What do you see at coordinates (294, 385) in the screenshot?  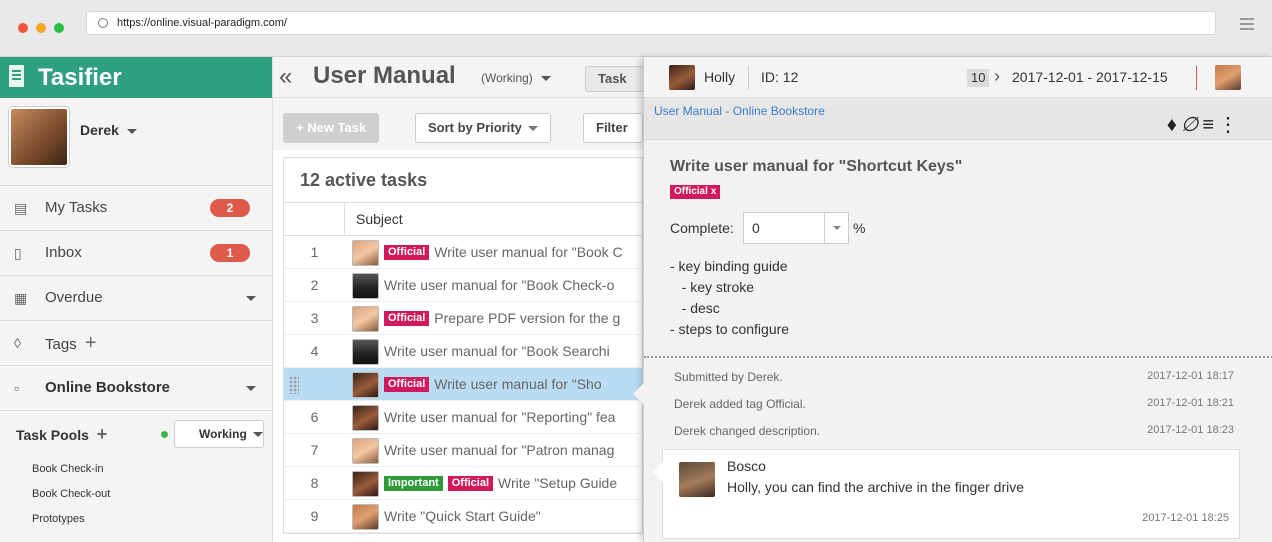 I see `drag-handle-icon` at bounding box center [294, 385].